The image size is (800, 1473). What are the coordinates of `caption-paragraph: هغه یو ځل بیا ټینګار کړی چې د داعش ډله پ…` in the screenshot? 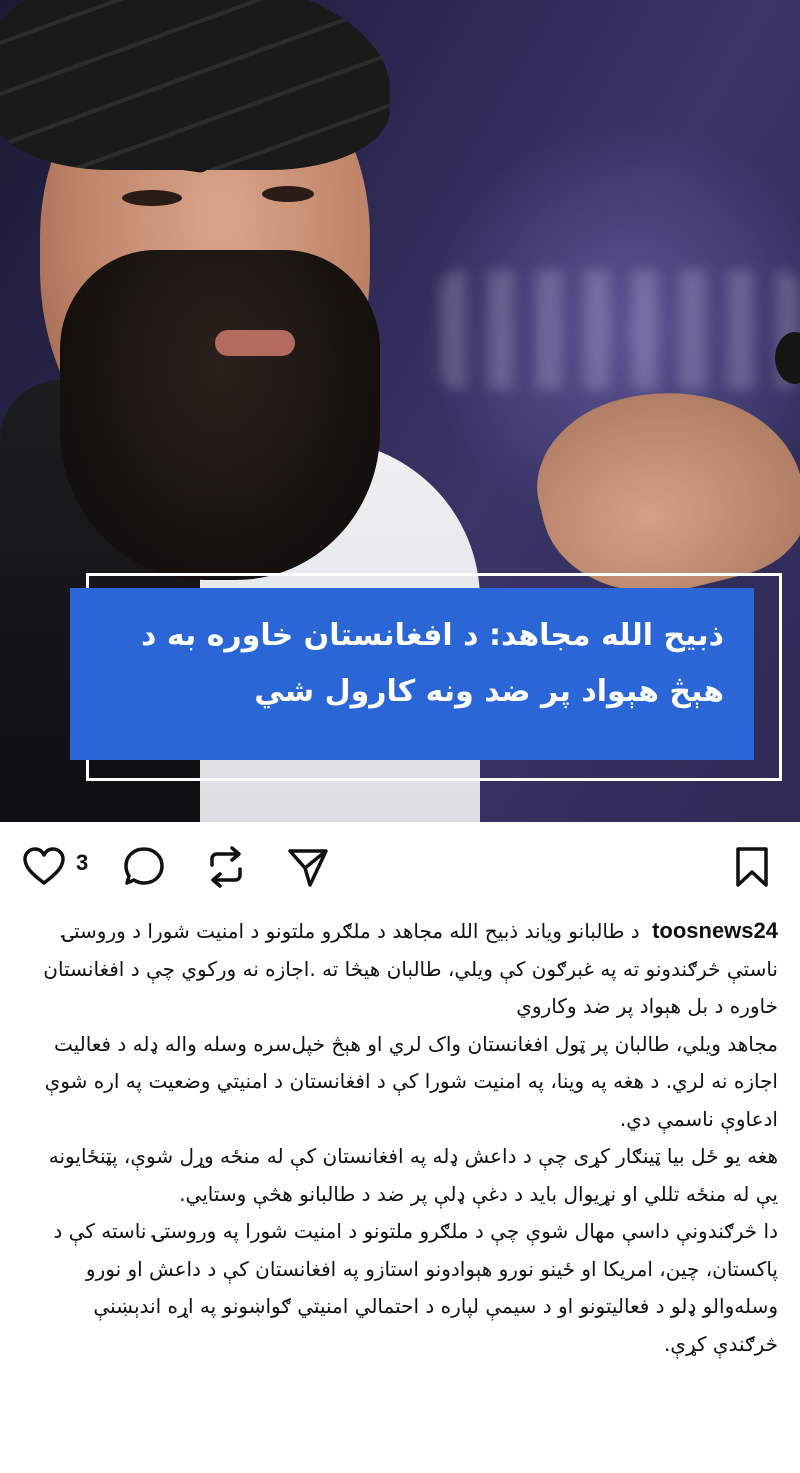 It's located at (413, 1175).